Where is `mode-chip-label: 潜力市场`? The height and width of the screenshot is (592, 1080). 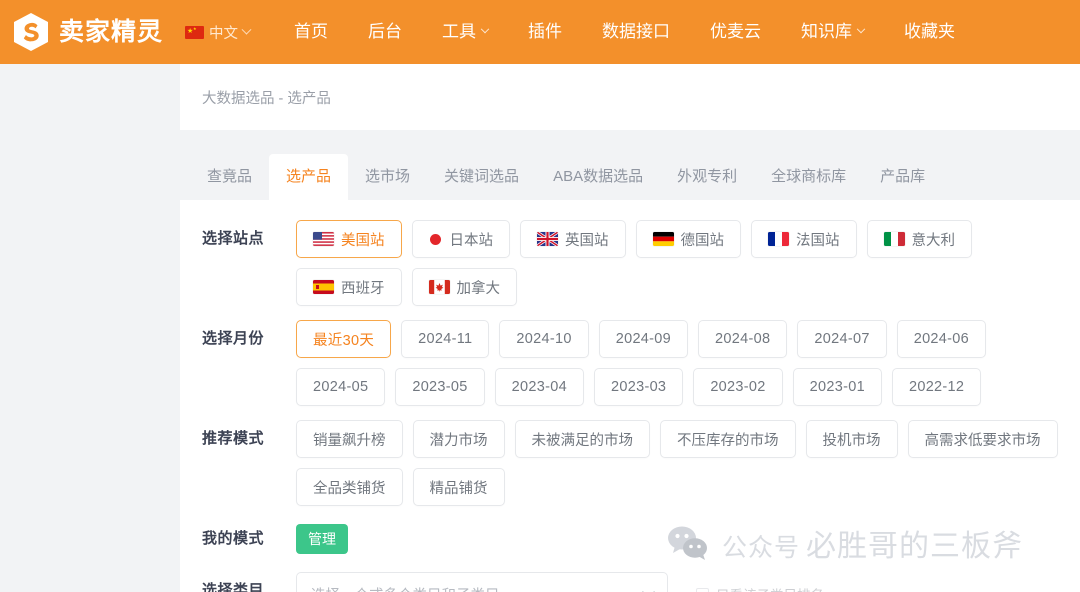
mode-chip-label: 潜力市场 is located at coordinates (458, 440).